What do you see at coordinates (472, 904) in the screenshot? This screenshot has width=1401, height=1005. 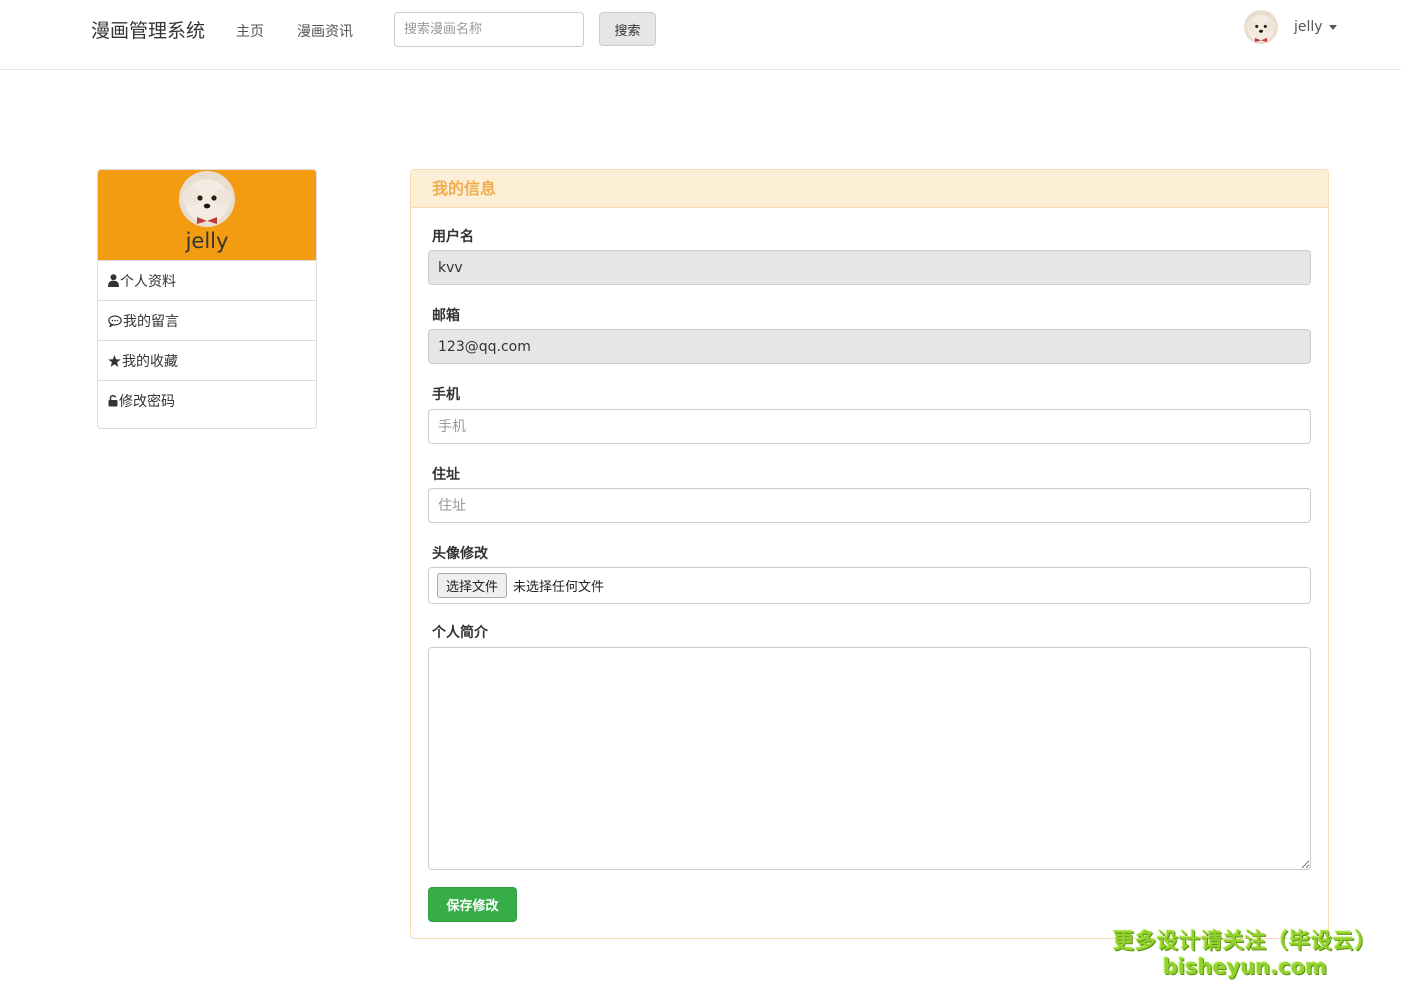 I see `save-changes-button: 保存修改` at bounding box center [472, 904].